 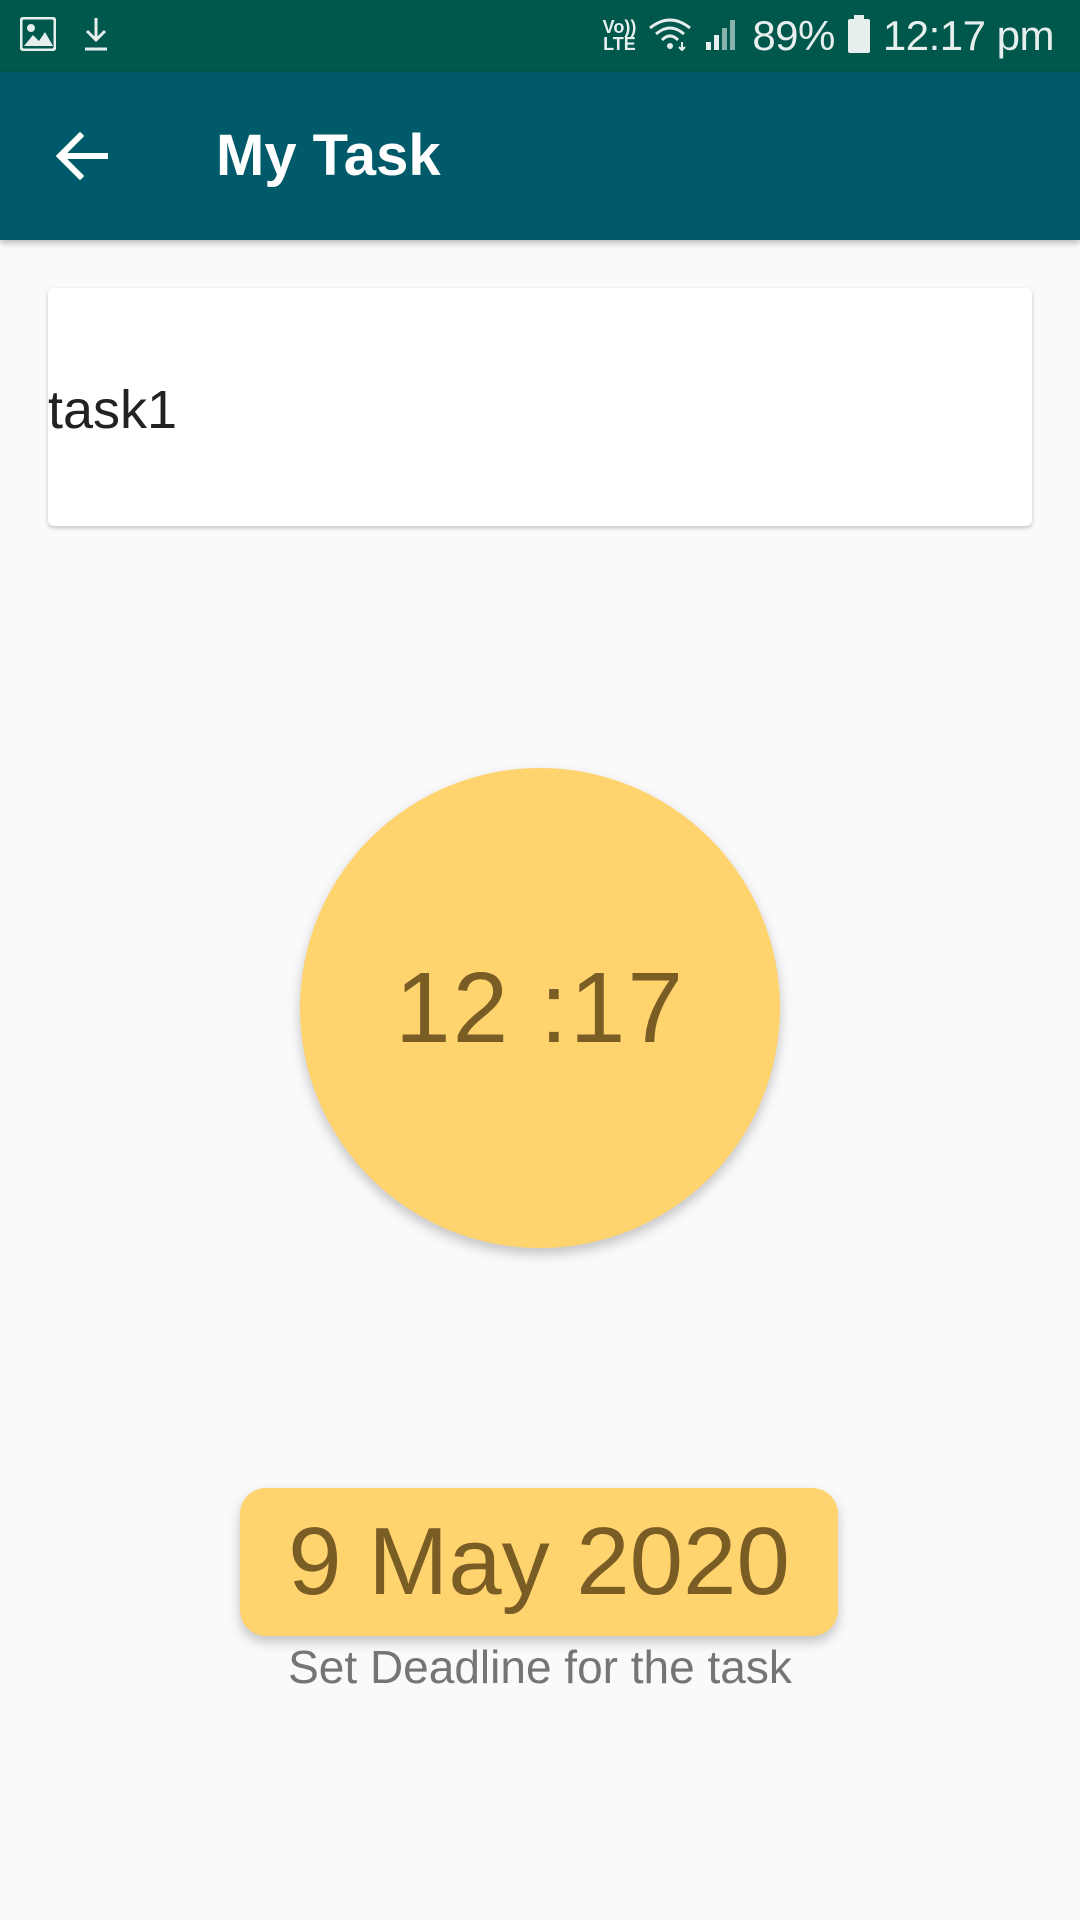 I want to click on deadline-time: 12 :17, so click(x=540, y=1007).